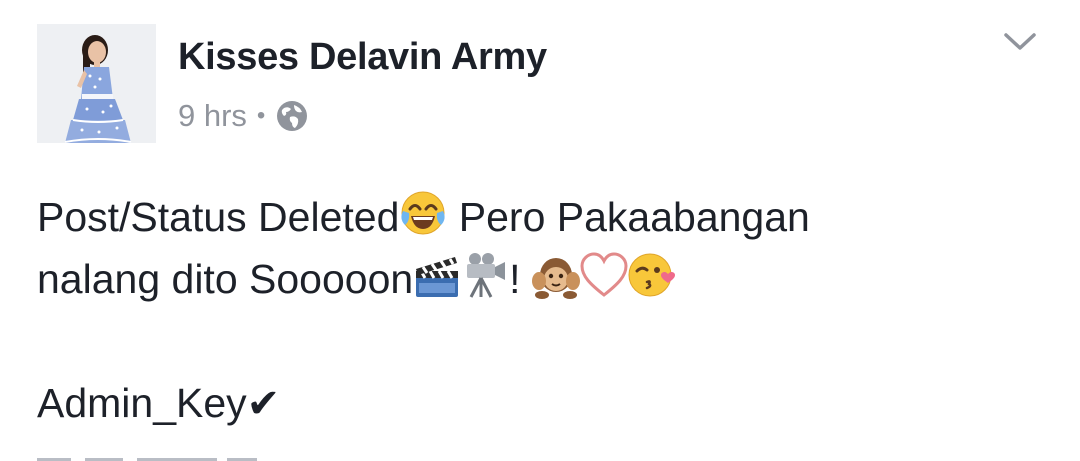 The width and height of the screenshot is (1080, 461). What do you see at coordinates (423, 213) in the screenshot?
I see `face-with-tears-of-joy-icon` at bounding box center [423, 213].